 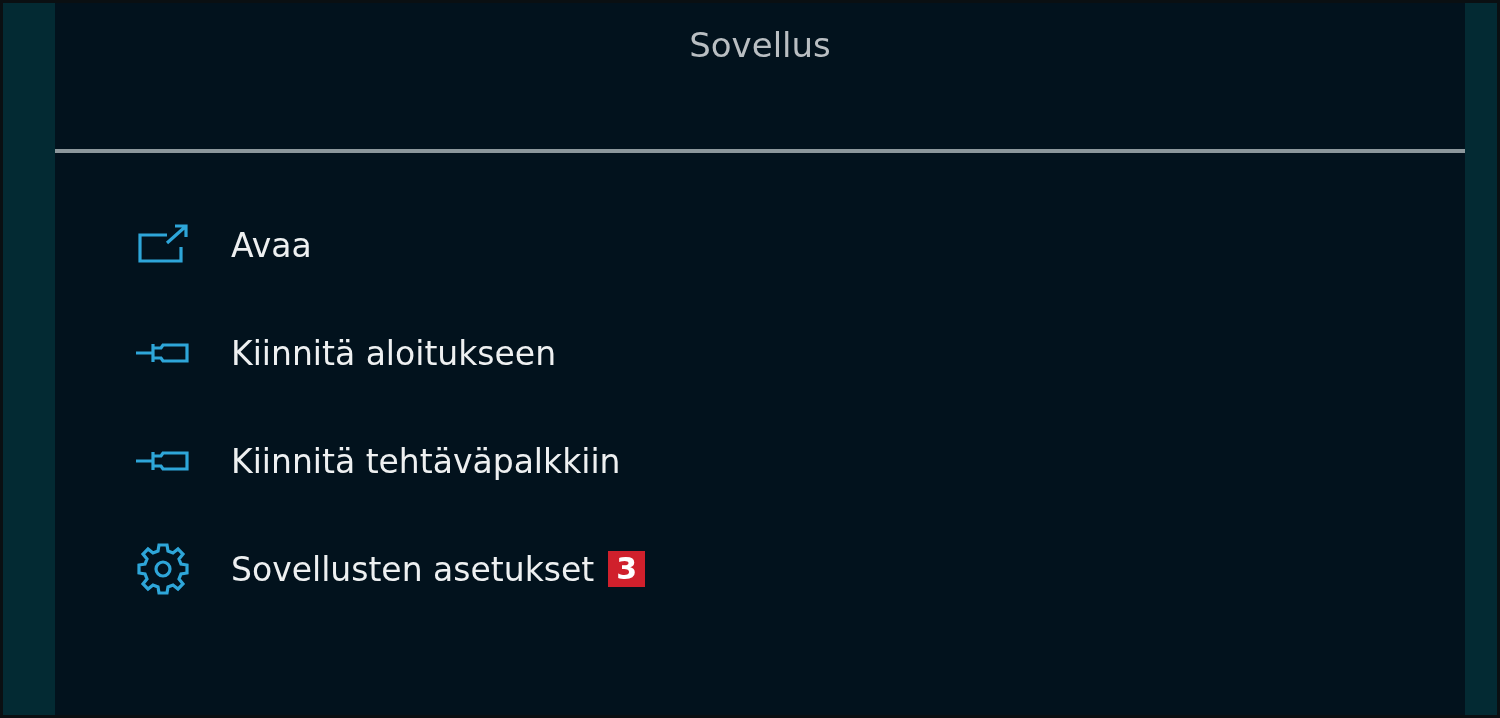 I want to click on menu-item: Kiinnitä tehtäväpalkkiin, so click(x=426, y=461).